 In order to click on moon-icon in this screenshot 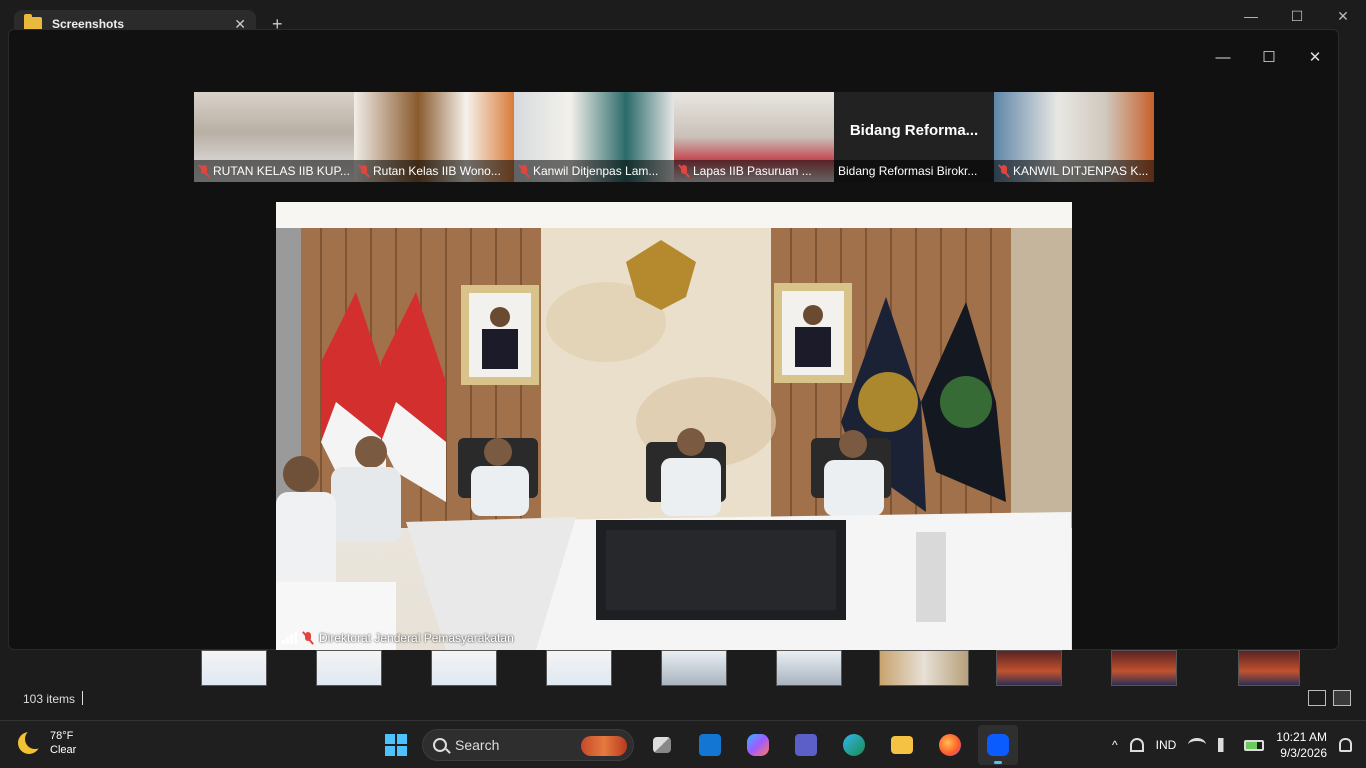, I will do `click(31, 741)`.